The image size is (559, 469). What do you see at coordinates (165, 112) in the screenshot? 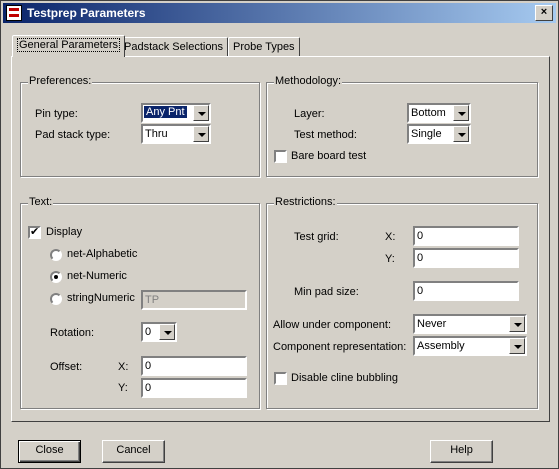
I see `pin-type-value: Any Pnt` at bounding box center [165, 112].